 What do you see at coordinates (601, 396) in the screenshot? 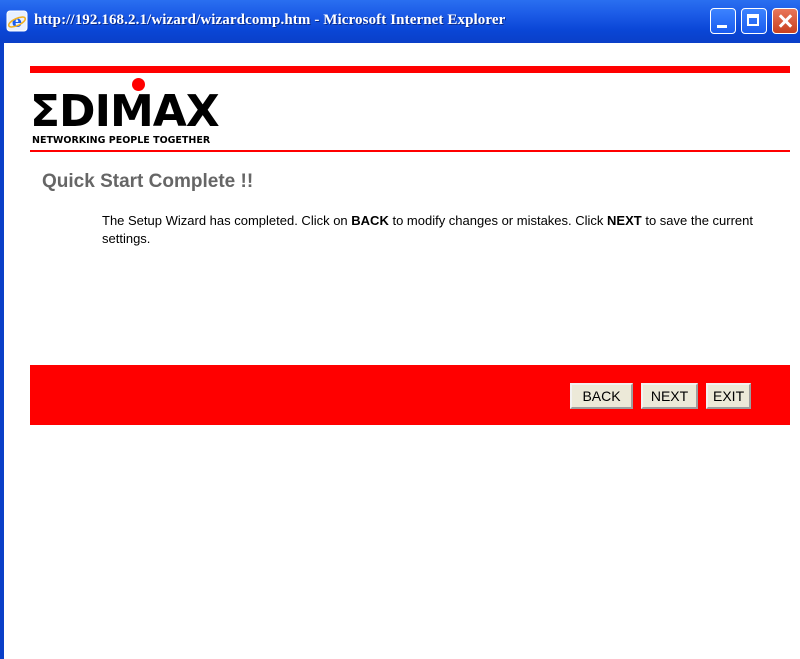
I see `back-button: BACK` at bounding box center [601, 396].